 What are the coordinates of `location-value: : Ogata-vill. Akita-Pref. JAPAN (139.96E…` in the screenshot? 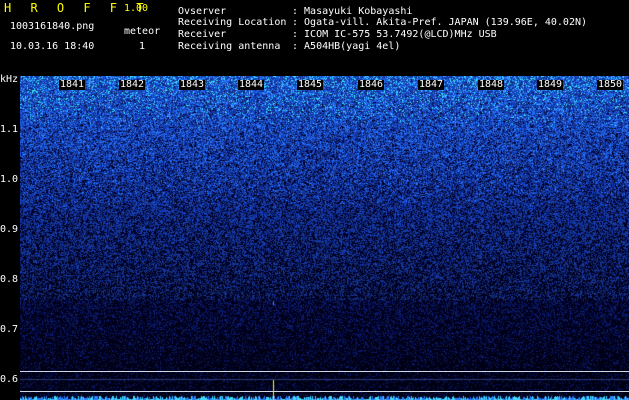 It's located at (440, 22).